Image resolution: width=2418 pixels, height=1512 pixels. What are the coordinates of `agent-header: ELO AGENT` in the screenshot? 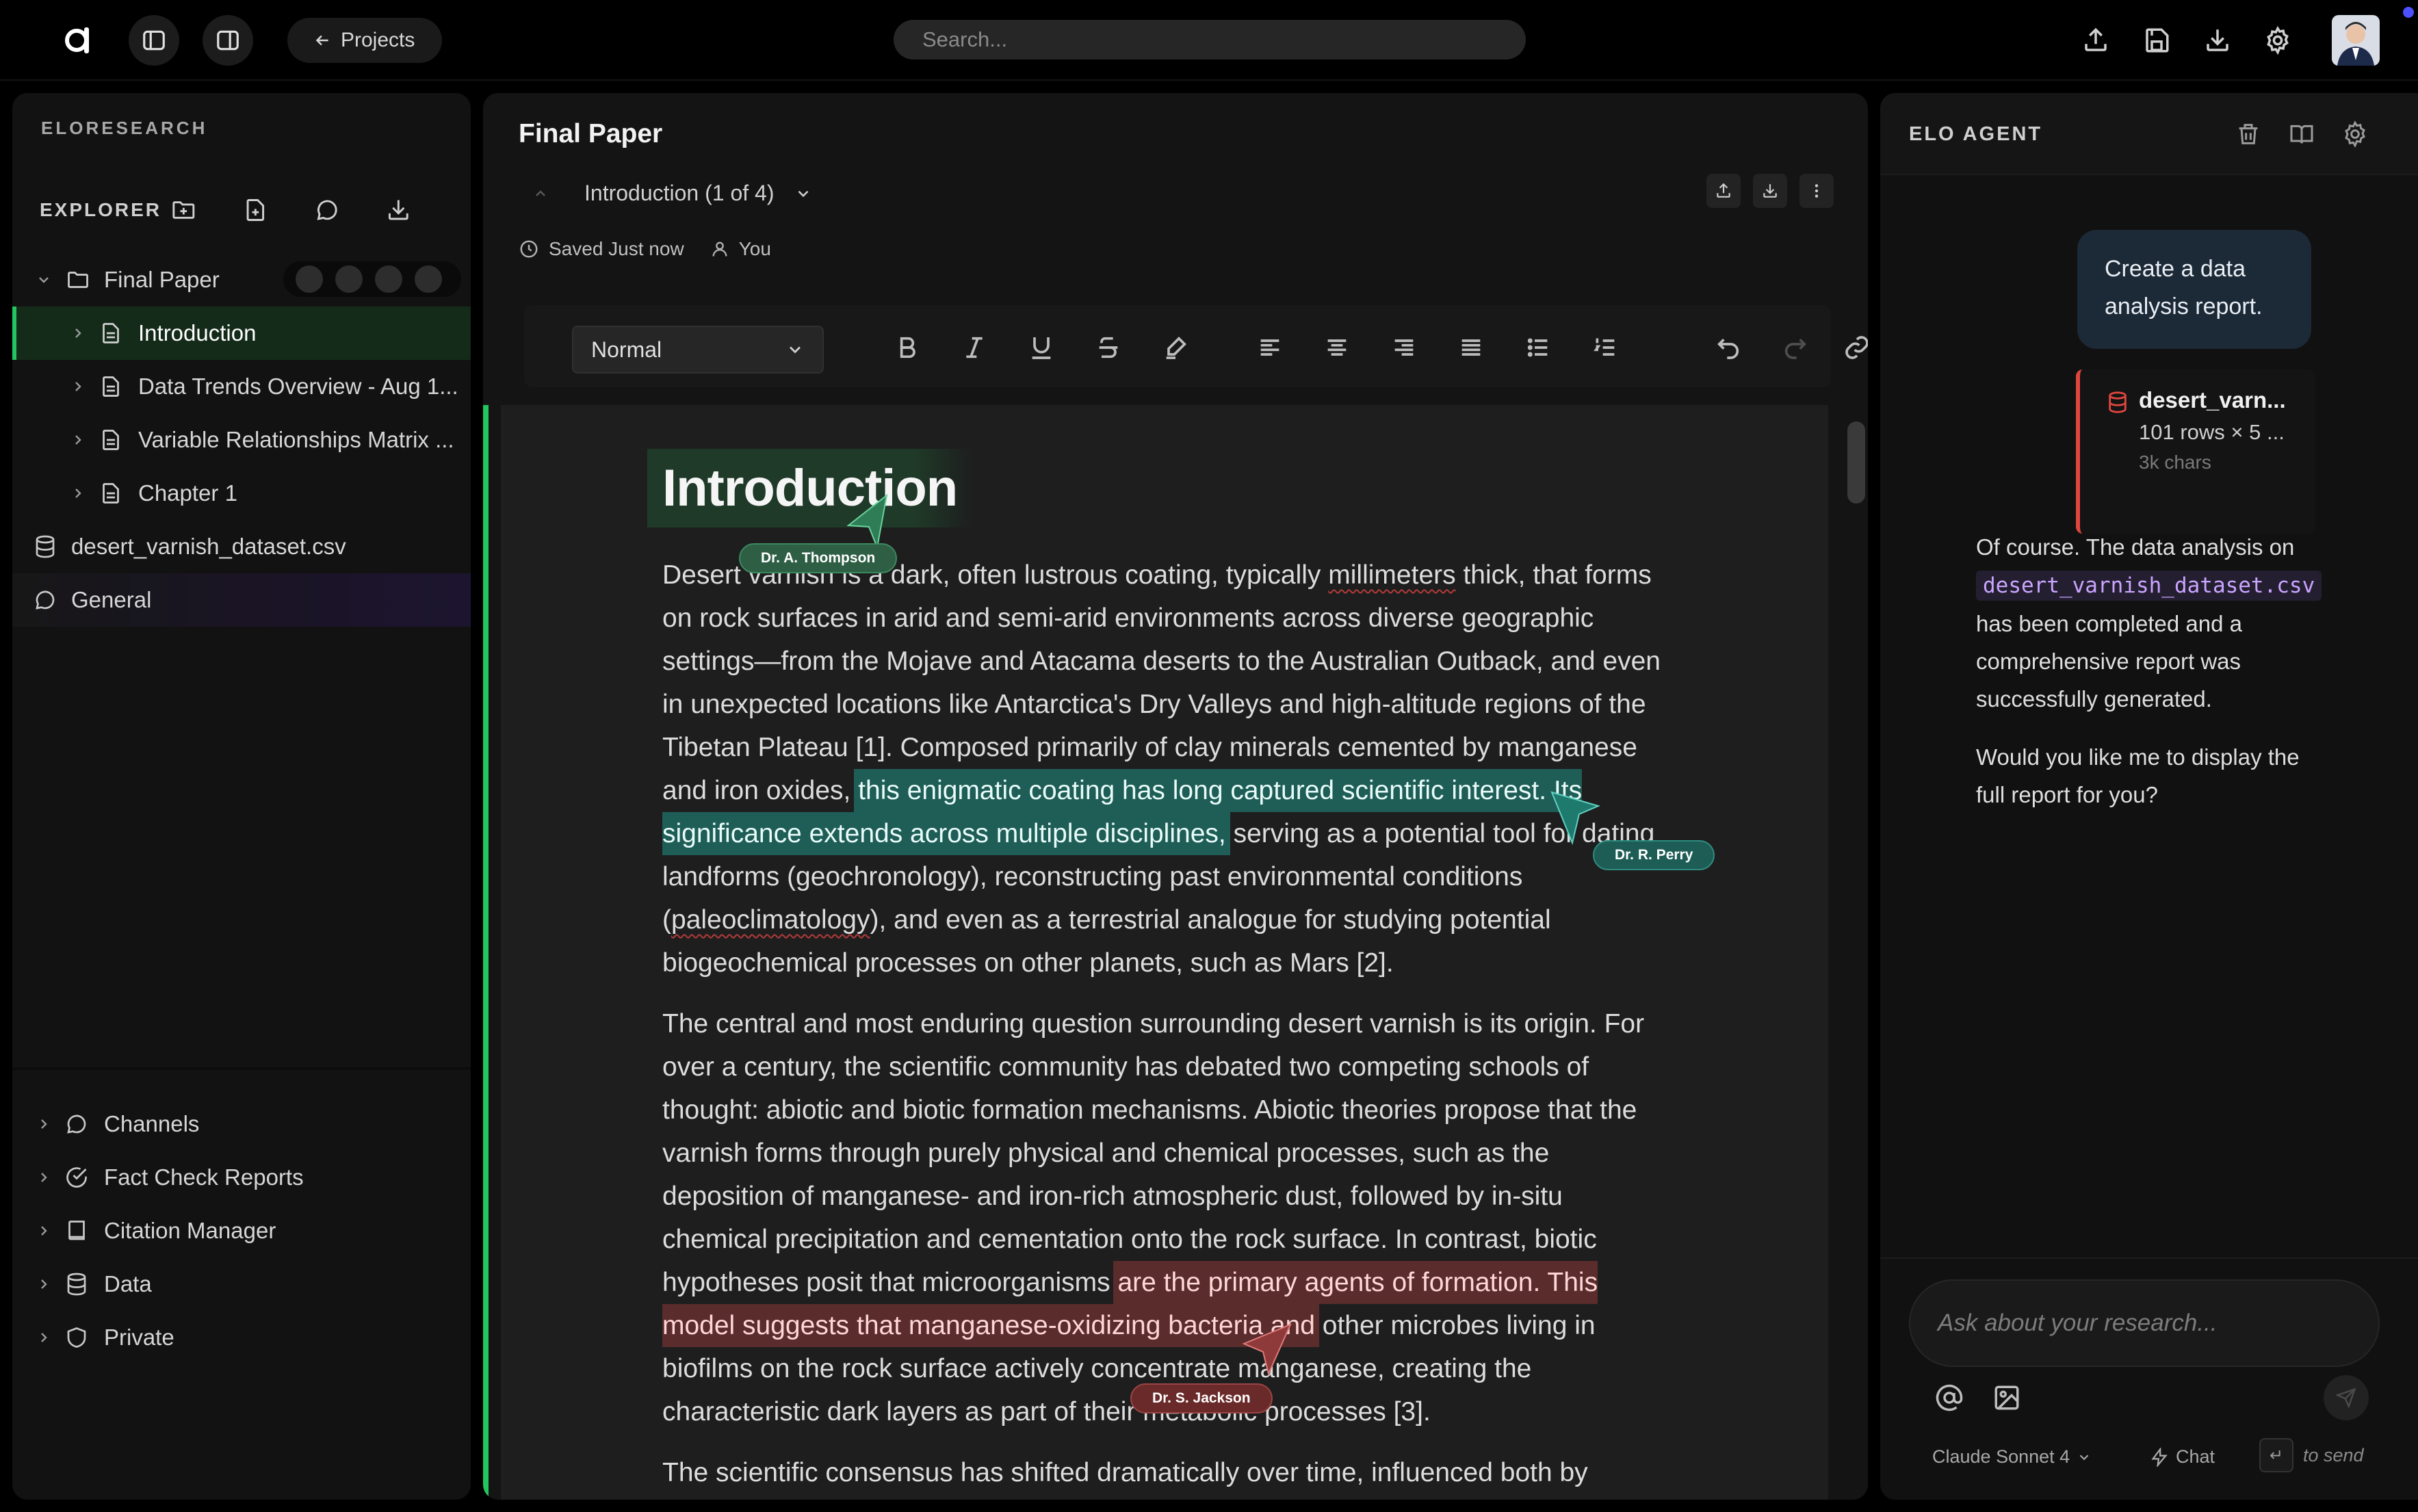 It's located at (2149, 134).